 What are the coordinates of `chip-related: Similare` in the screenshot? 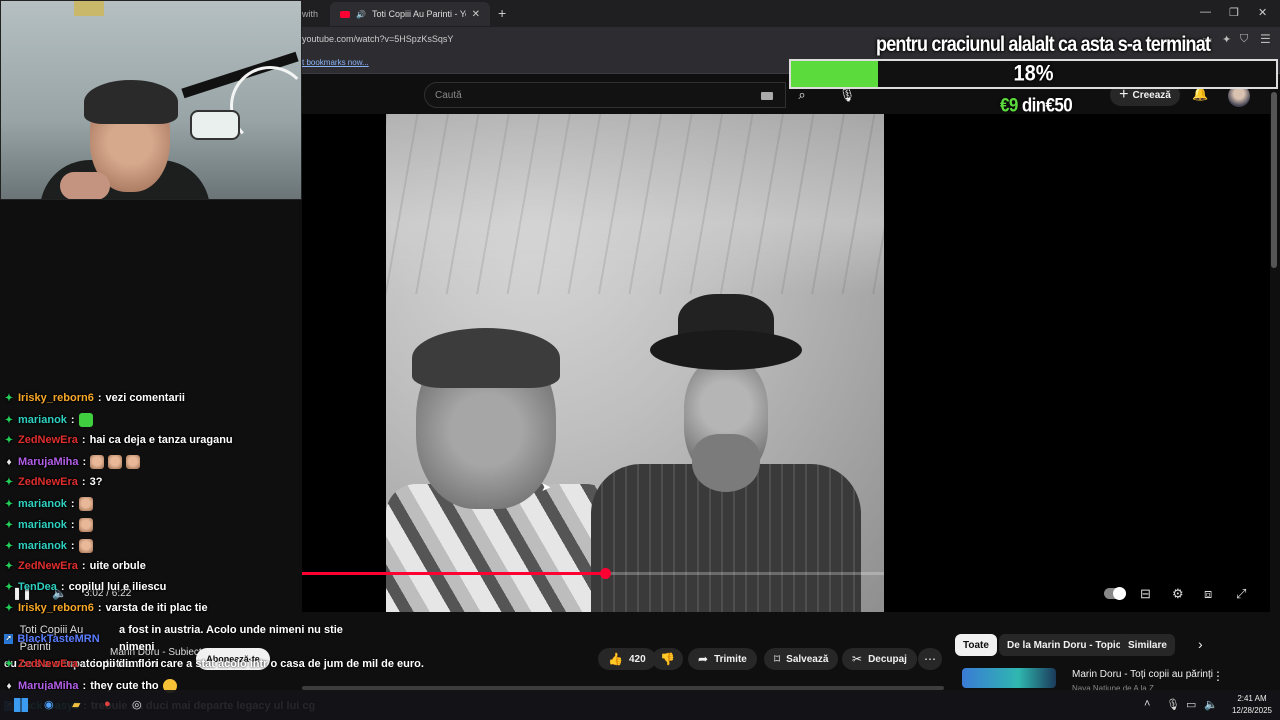 It's located at (1147, 645).